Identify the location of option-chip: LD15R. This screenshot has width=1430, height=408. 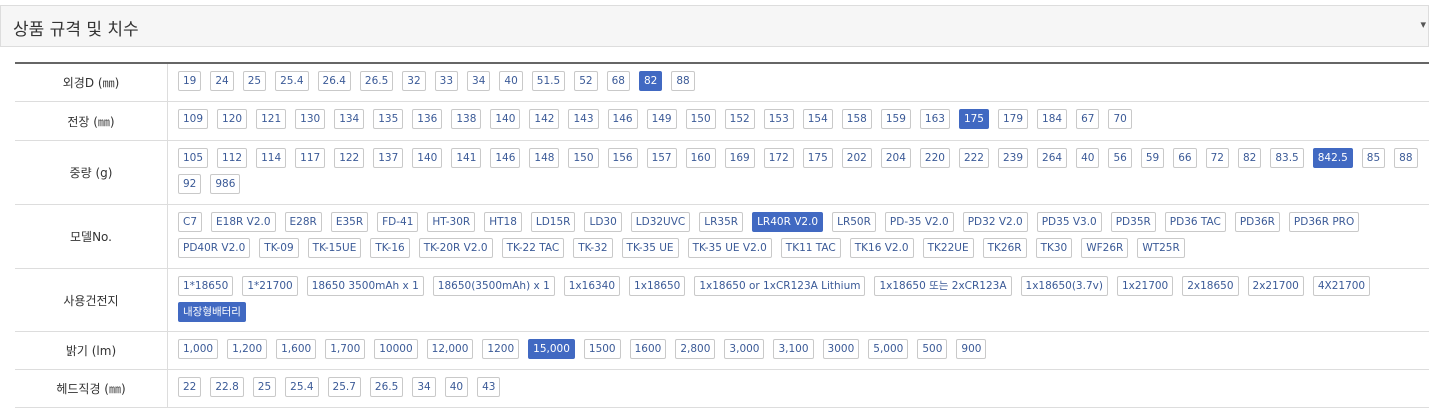
(553, 222).